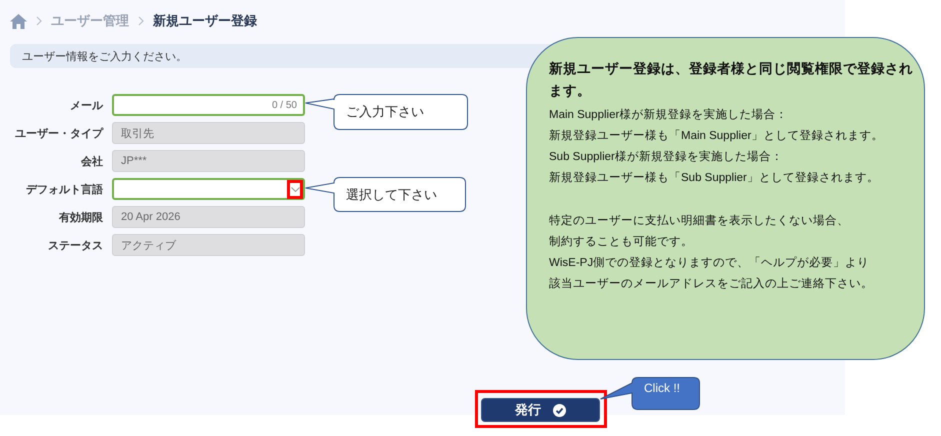  Describe the element at coordinates (668, 115) in the screenshot. I see `note-text: Main Supplier様が新規登録を実施した場合：` at that location.